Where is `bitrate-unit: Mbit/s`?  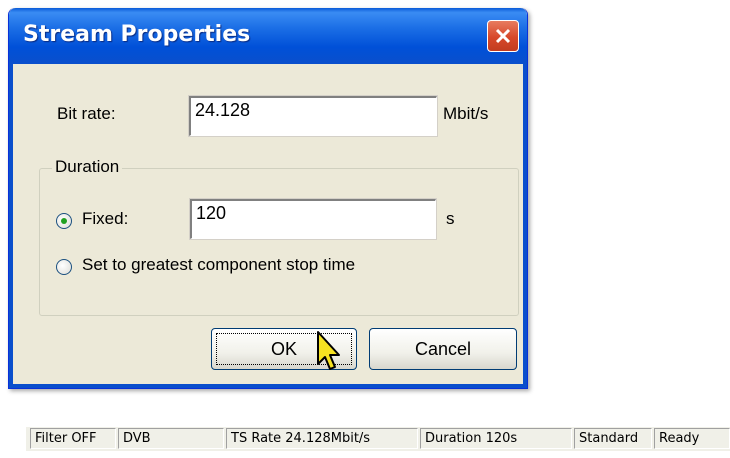
bitrate-unit: Mbit/s is located at coordinates (466, 113).